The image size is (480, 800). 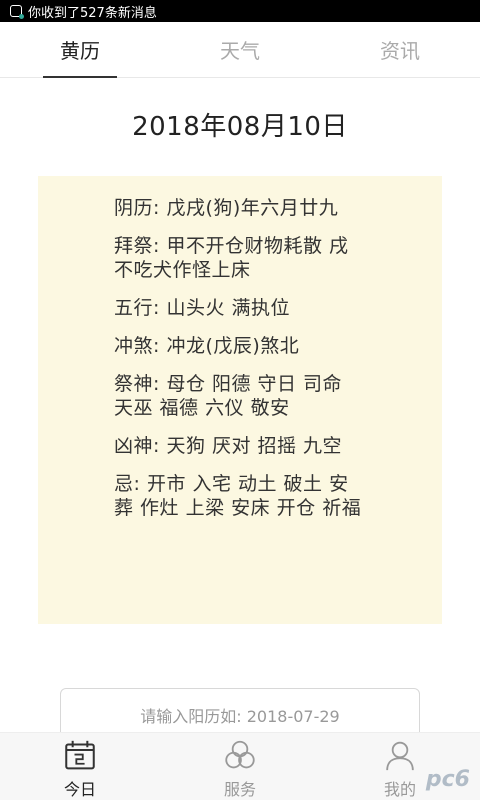 I want to click on tab-news: 资讯, so click(x=400, y=49).